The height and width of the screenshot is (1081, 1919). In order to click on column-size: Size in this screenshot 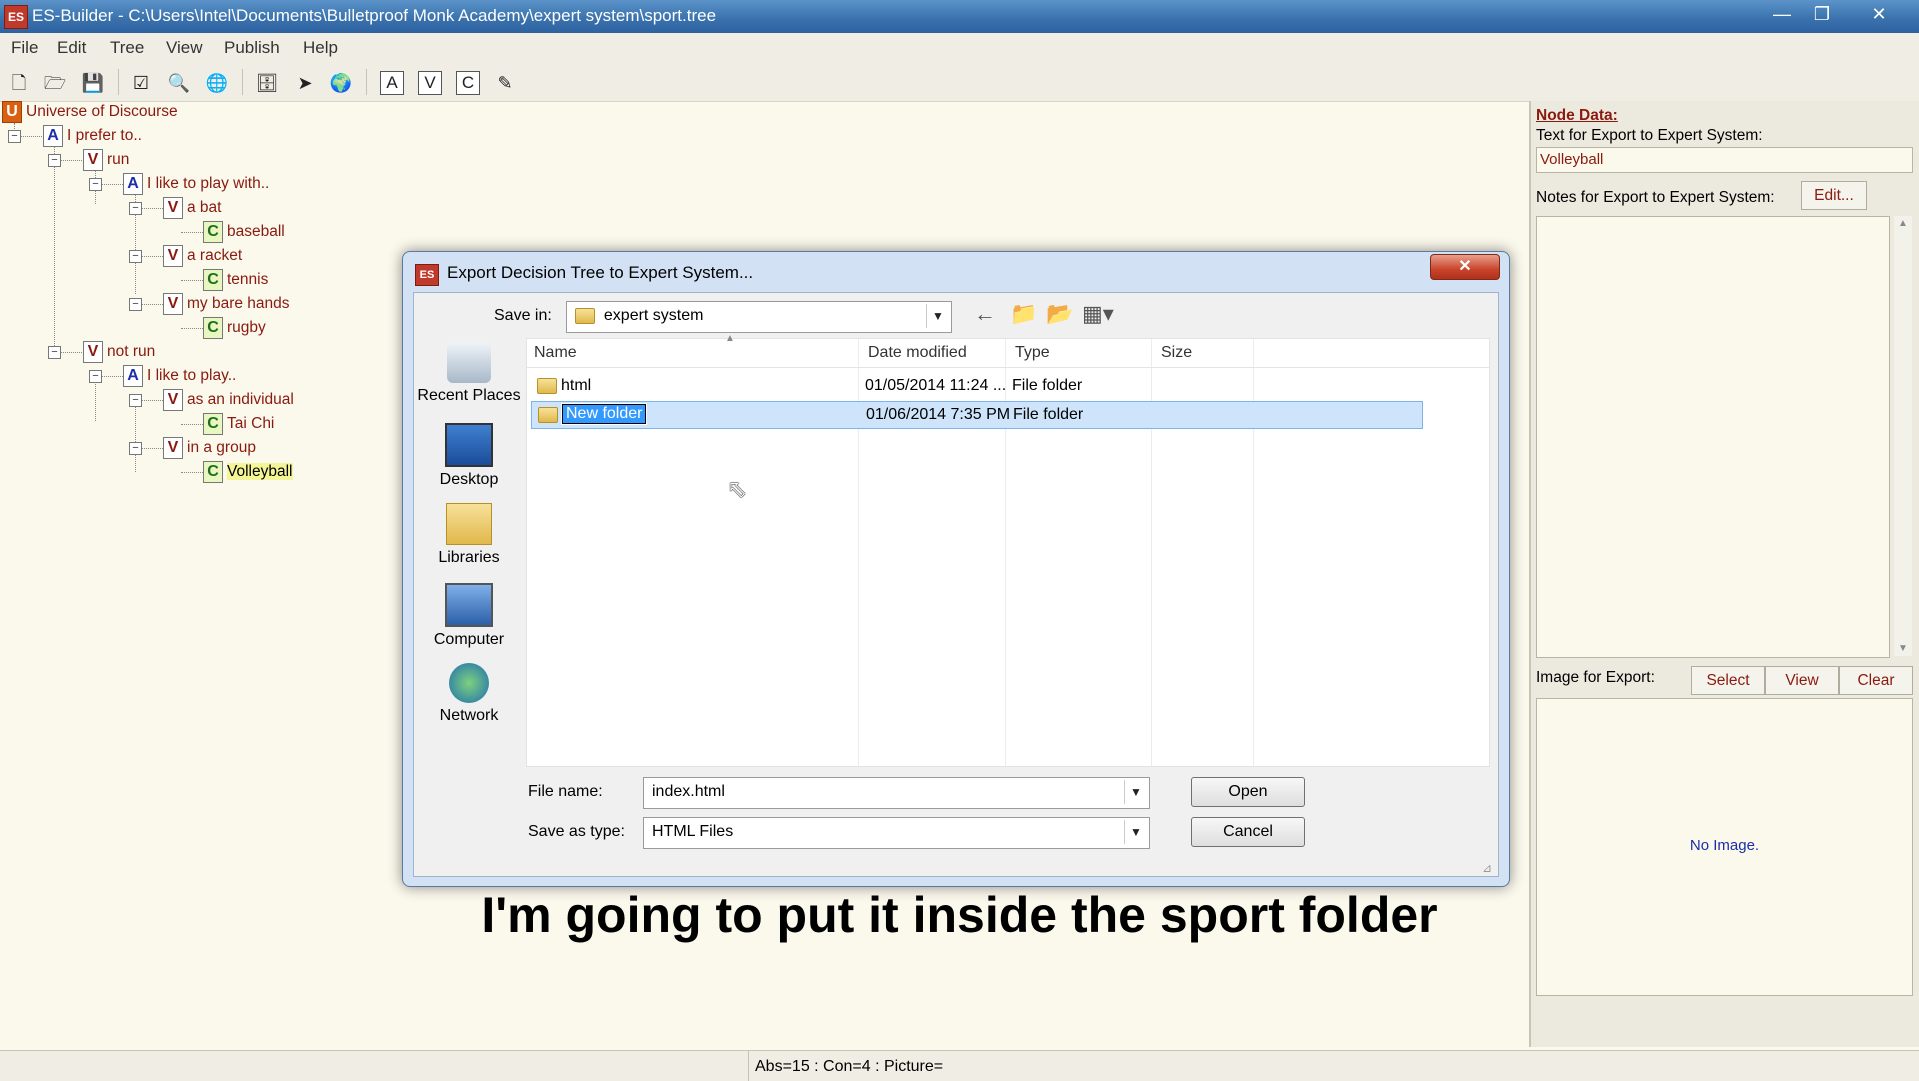, I will do `click(1207, 353)`.